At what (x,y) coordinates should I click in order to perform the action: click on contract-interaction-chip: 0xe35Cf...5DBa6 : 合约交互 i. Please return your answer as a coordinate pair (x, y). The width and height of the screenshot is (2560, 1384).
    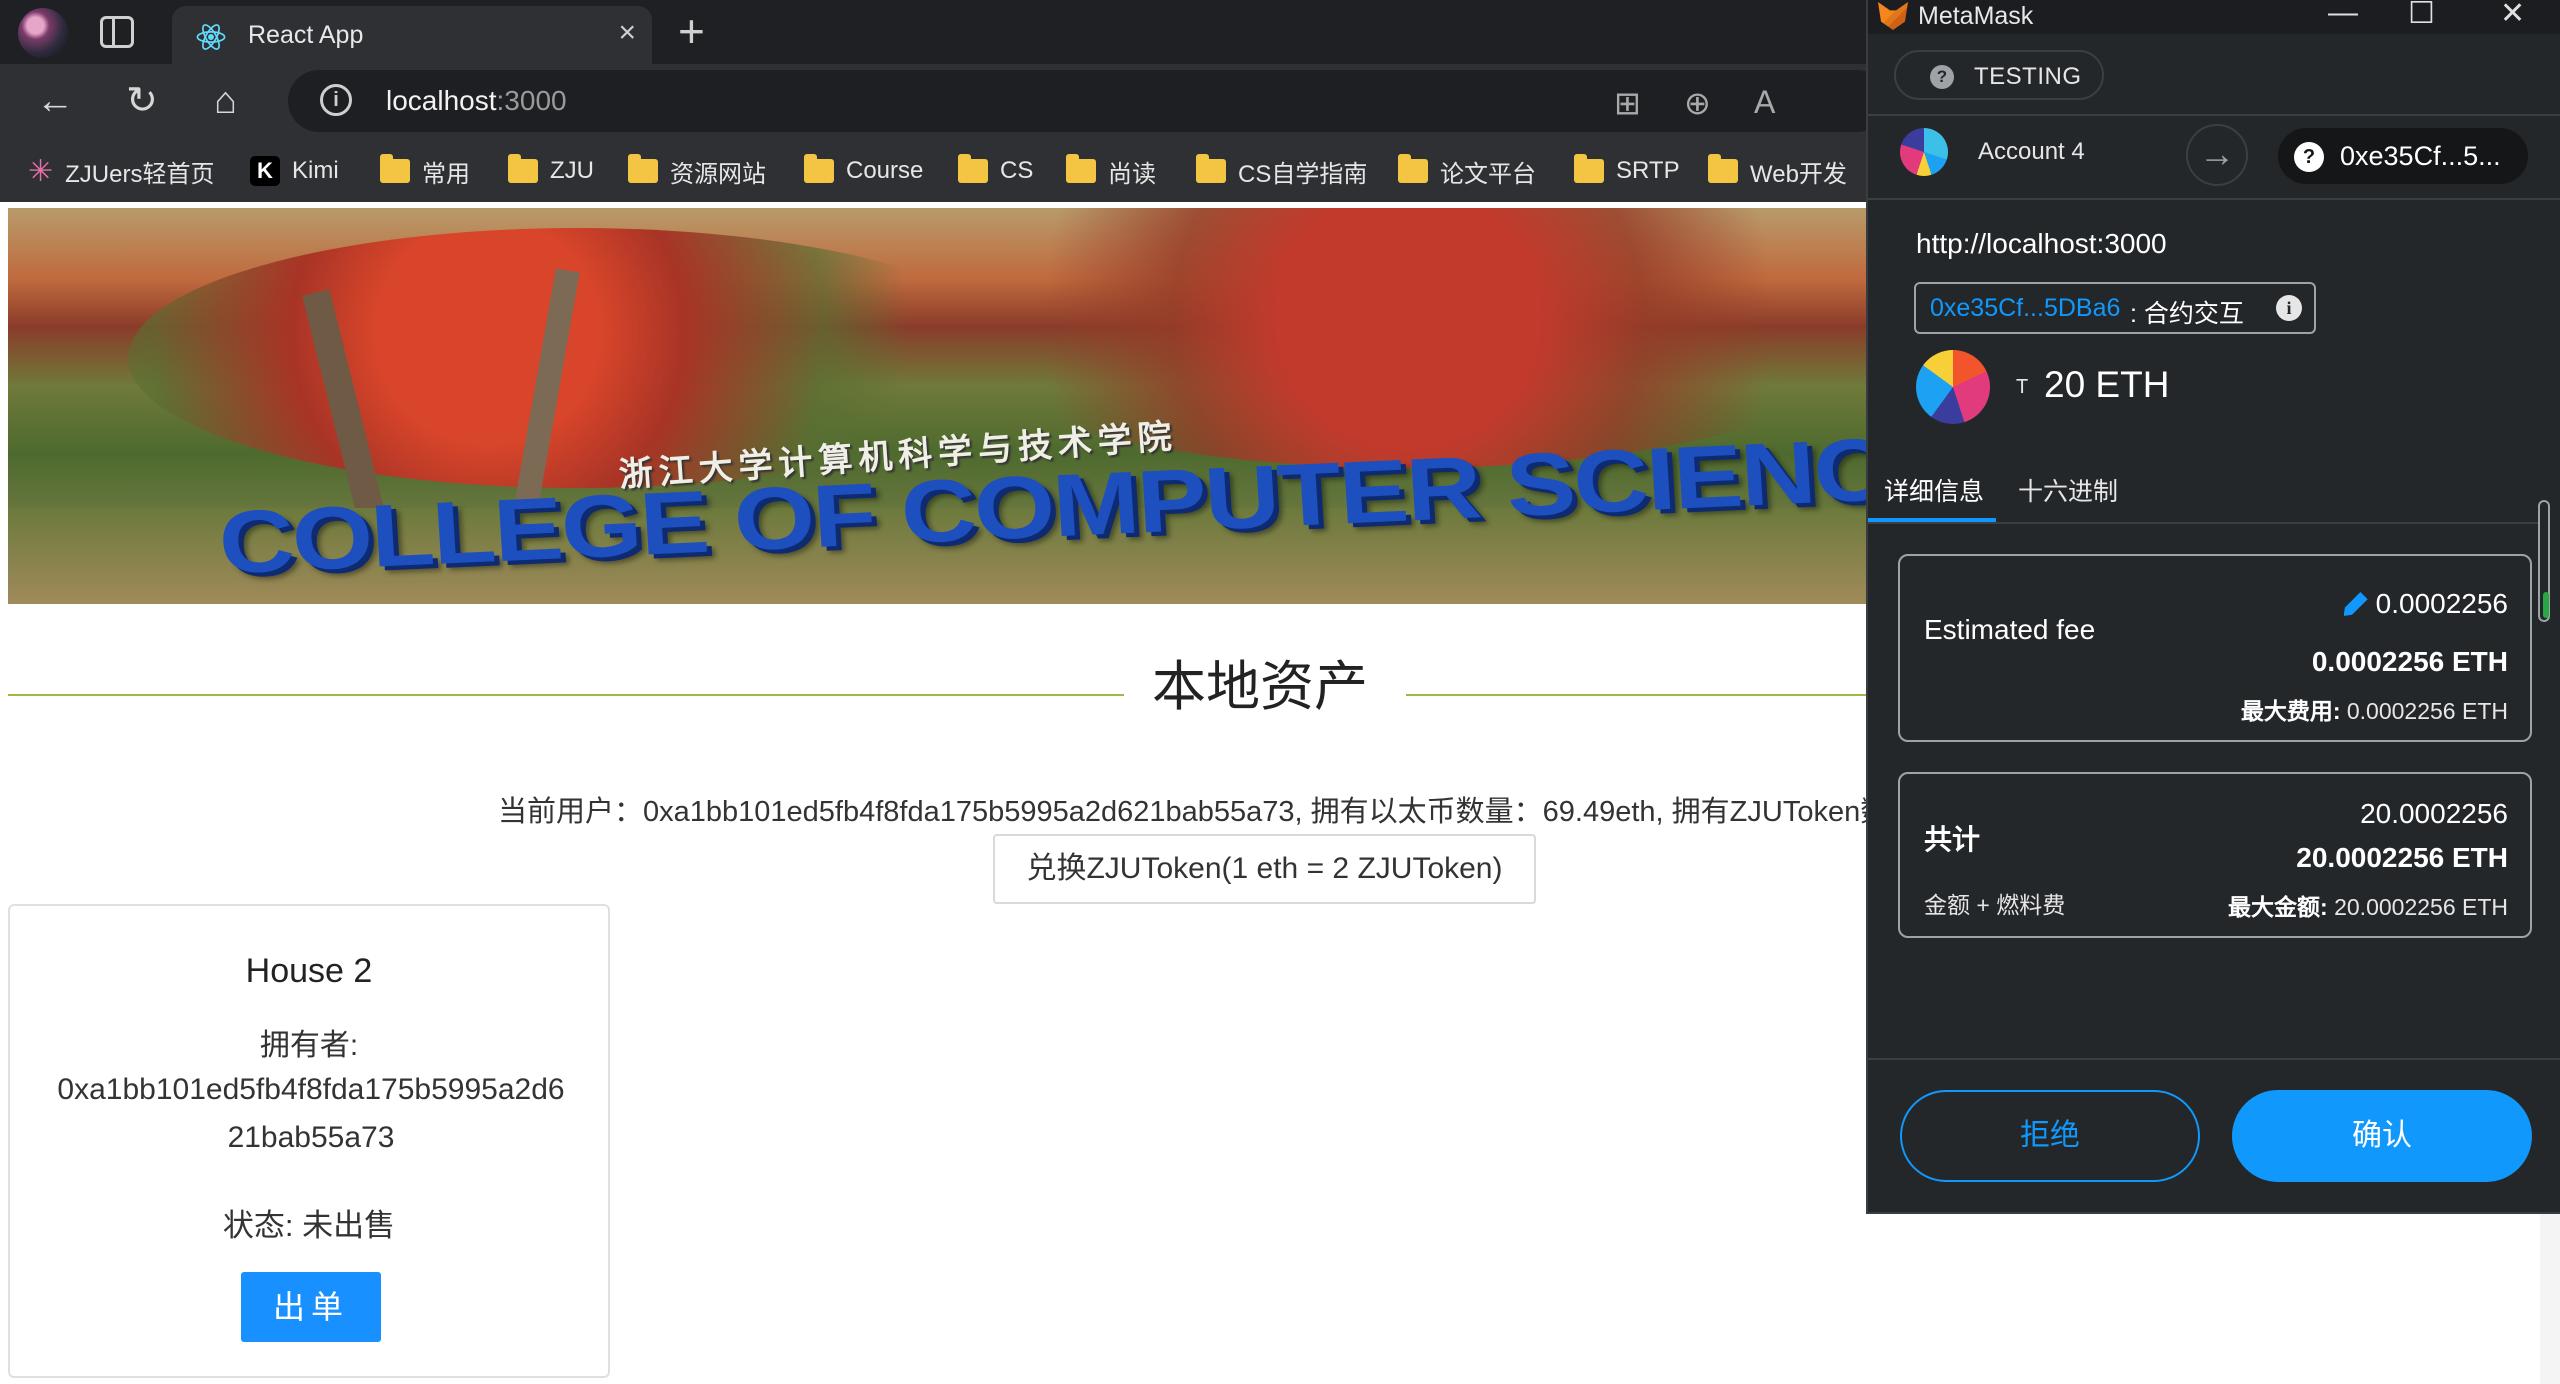
    Looking at the image, I should click on (2115, 308).